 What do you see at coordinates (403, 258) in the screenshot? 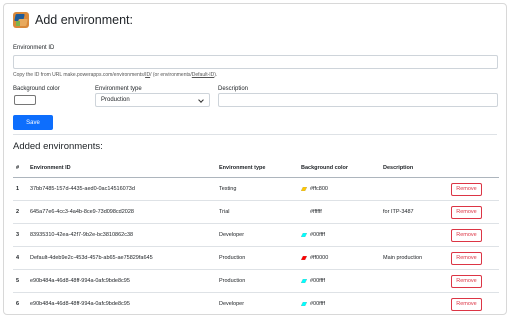
I see `description-cell: Main production` at bounding box center [403, 258].